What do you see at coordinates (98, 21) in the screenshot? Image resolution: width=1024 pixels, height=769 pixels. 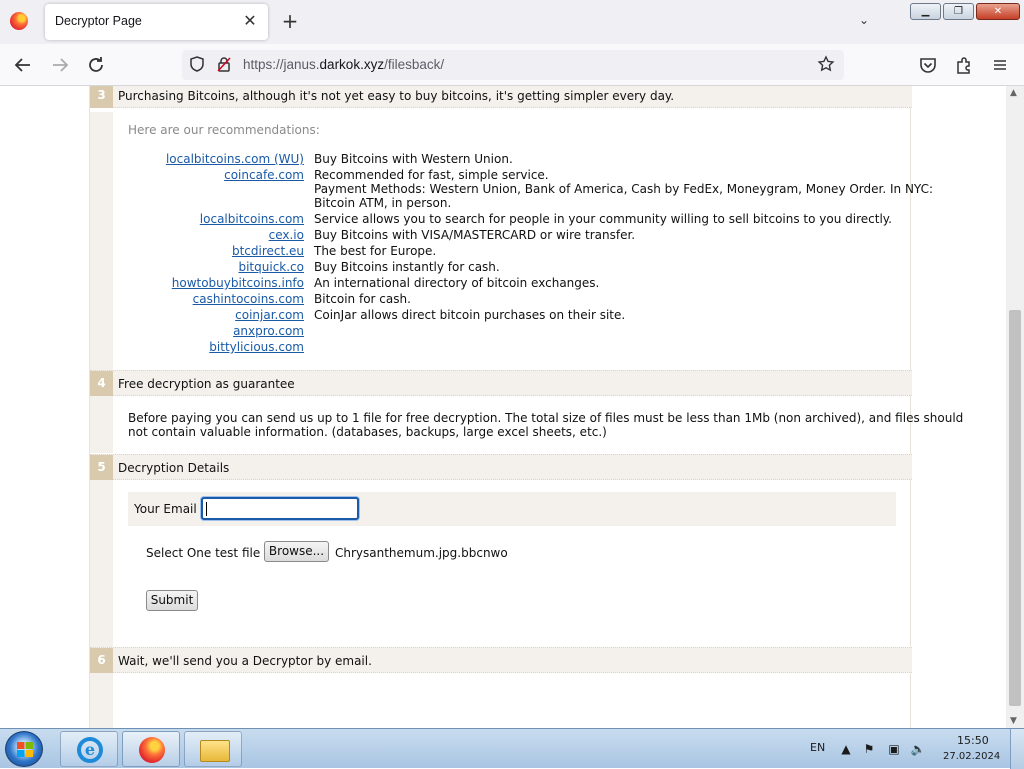 I see `tab-title: Decryptor Page` at bounding box center [98, 21].